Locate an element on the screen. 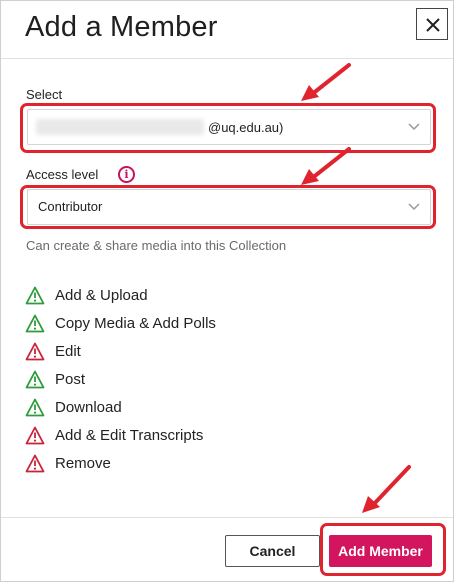  permission-label: Add & Edit Transcripts is located at coordinates (129, 435).